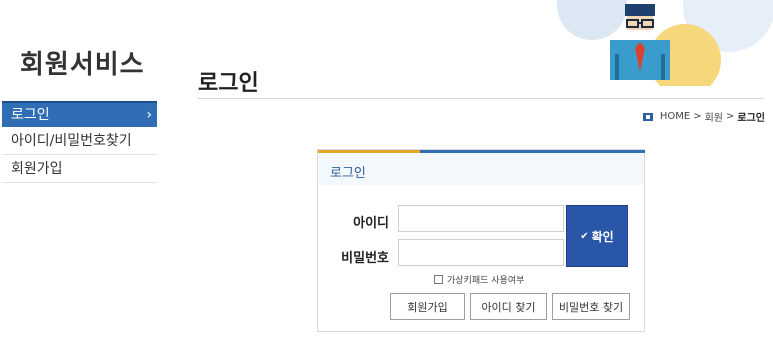  Describe the element at coordinates (591, 306) in the screenshot. I see `find-password-button: 비밀번호 찾기` at that location.